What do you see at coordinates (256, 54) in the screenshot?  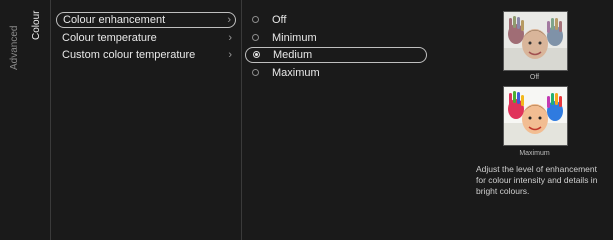 I see `radio-checked-icon` at bounding box center [256, 54].